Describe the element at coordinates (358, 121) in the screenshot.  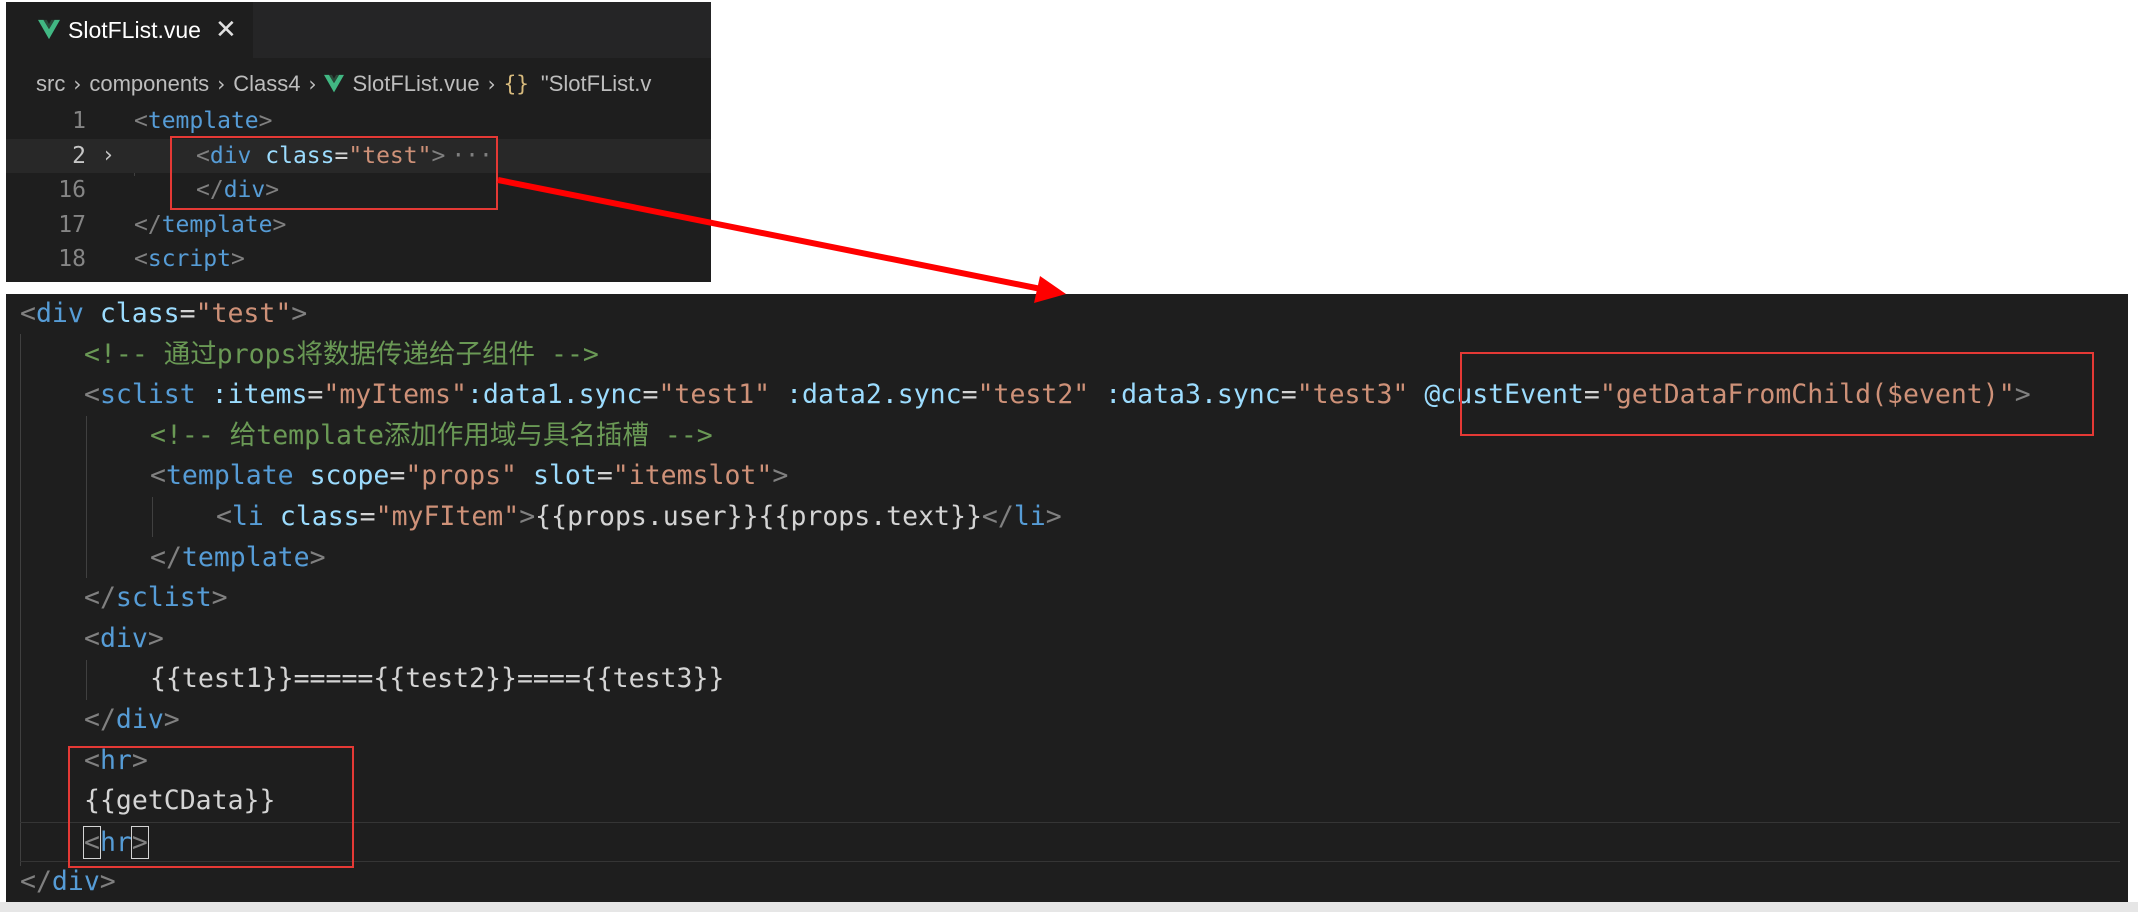
I see `code-line: 1 <template>` at that location.